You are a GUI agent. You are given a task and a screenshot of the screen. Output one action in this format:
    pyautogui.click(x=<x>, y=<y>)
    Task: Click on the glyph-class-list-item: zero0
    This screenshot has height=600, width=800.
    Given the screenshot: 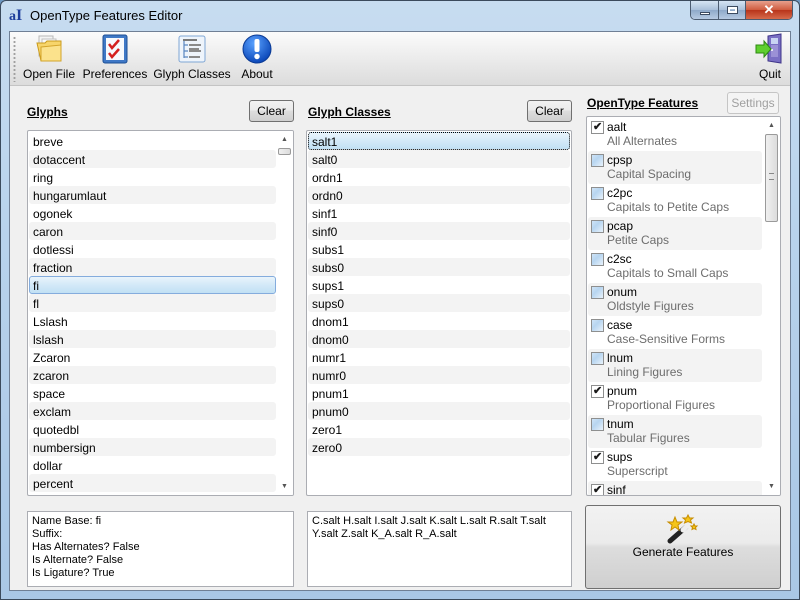 What is the action you would take?
    pyautogui.click(x=439, y=447)
    